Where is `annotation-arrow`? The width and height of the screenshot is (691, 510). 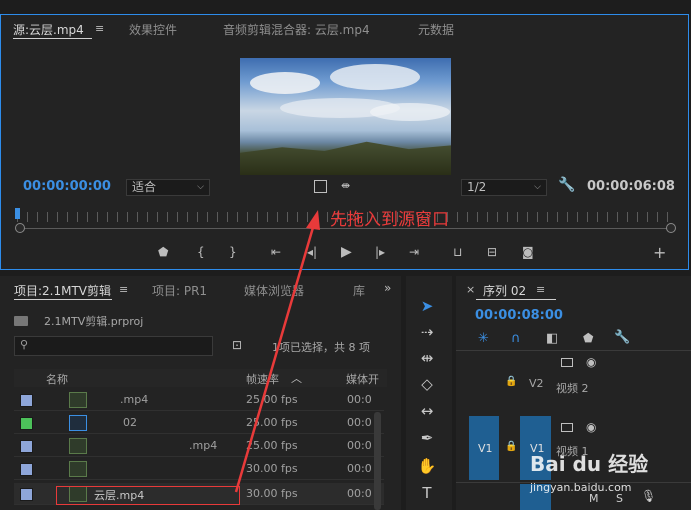 annotation-arrow is located at coordinates (277, 351).